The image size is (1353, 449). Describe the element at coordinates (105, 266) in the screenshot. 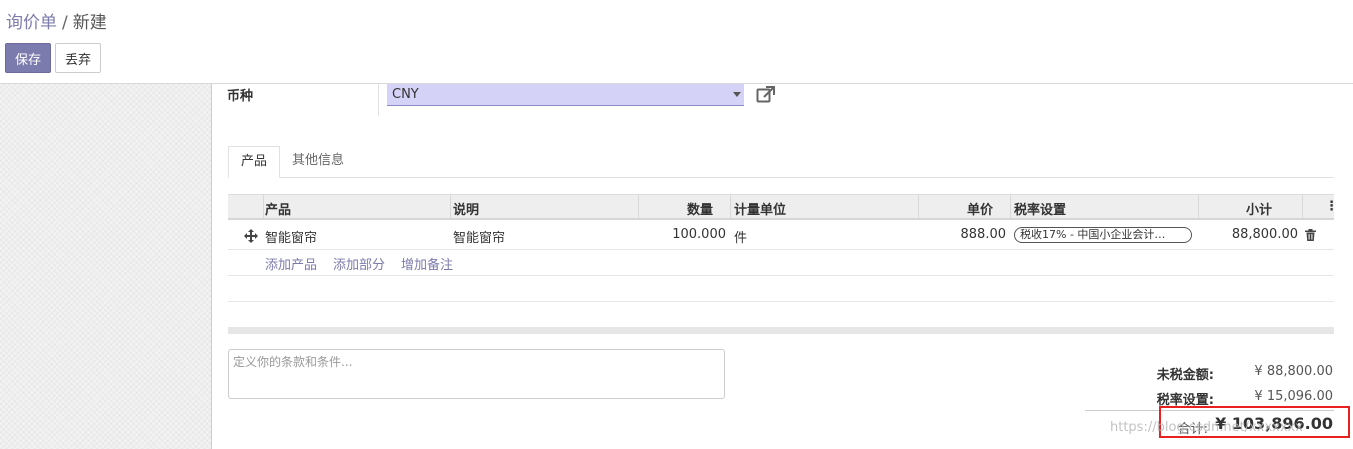

I see `background-pattern` at that location.